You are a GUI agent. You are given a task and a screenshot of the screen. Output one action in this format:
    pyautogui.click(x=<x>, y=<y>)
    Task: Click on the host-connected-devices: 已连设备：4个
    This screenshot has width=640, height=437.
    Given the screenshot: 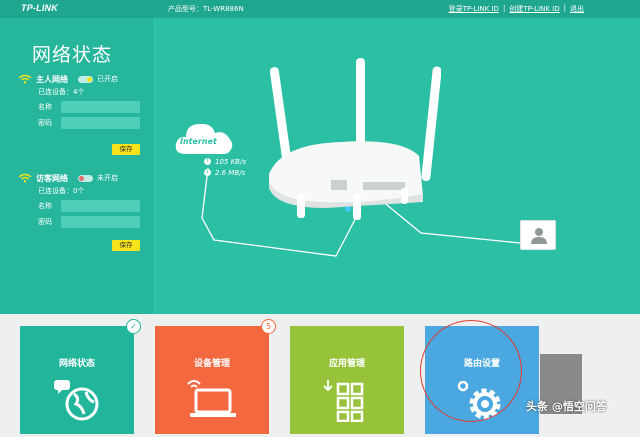 What is the action you would take?
    pyautogui.click(x=61, y=92)
    